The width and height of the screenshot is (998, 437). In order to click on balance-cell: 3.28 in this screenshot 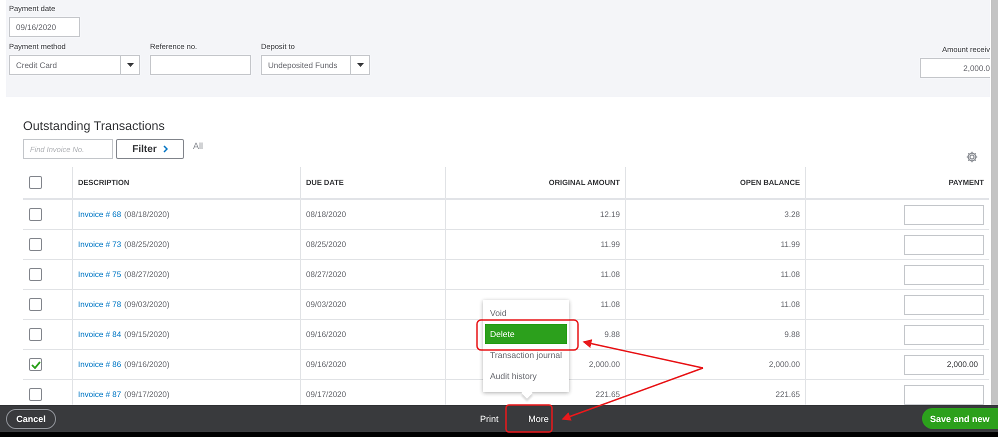, I will do `click(792, 214)`.